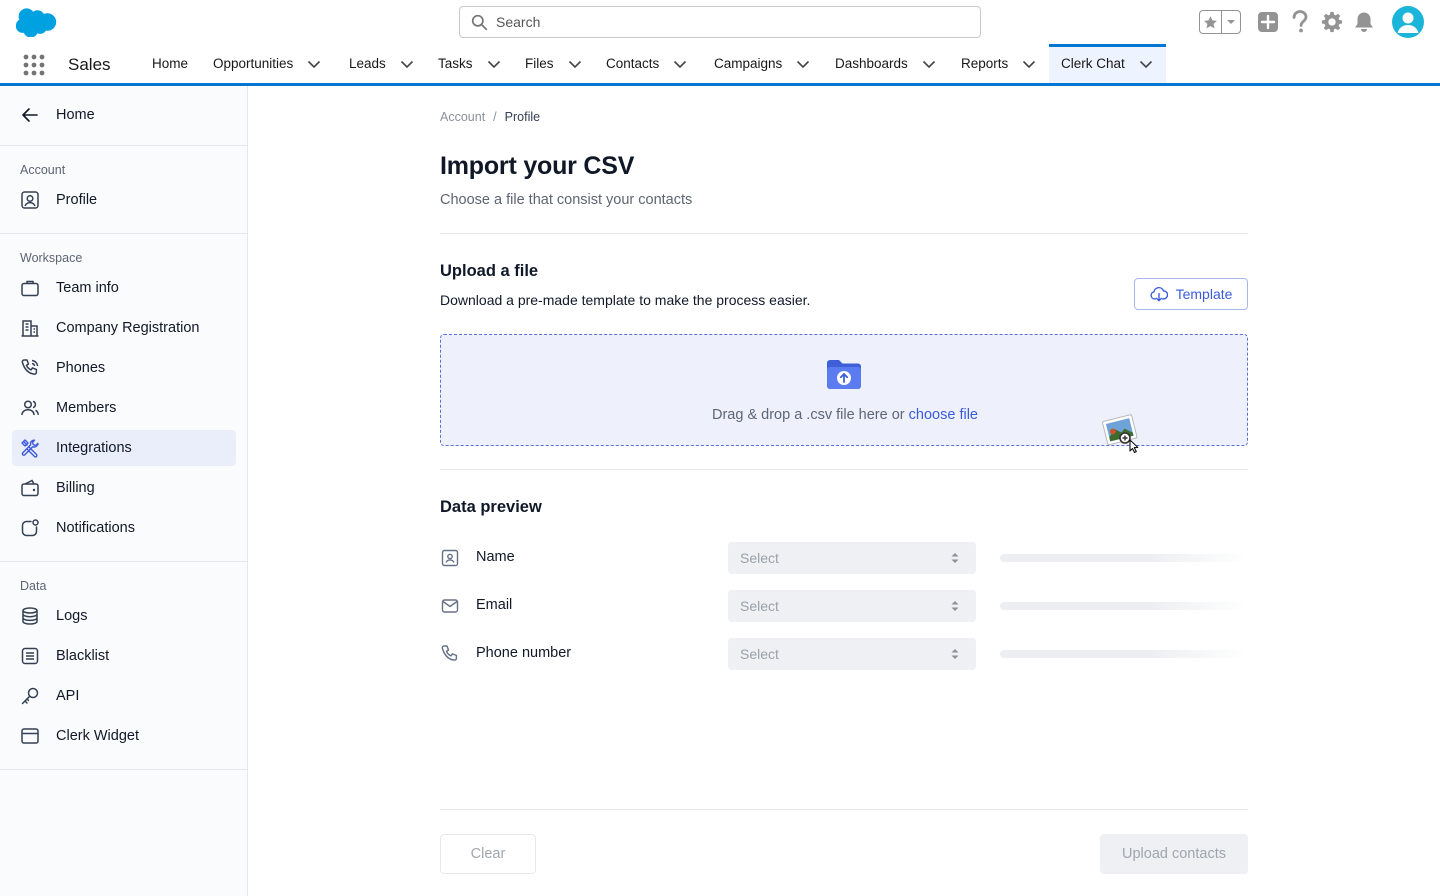  What do you see at coordinates (34, 65) in the screenshot?
I see `app-launcher-icon` at bounding box center [34, 65].